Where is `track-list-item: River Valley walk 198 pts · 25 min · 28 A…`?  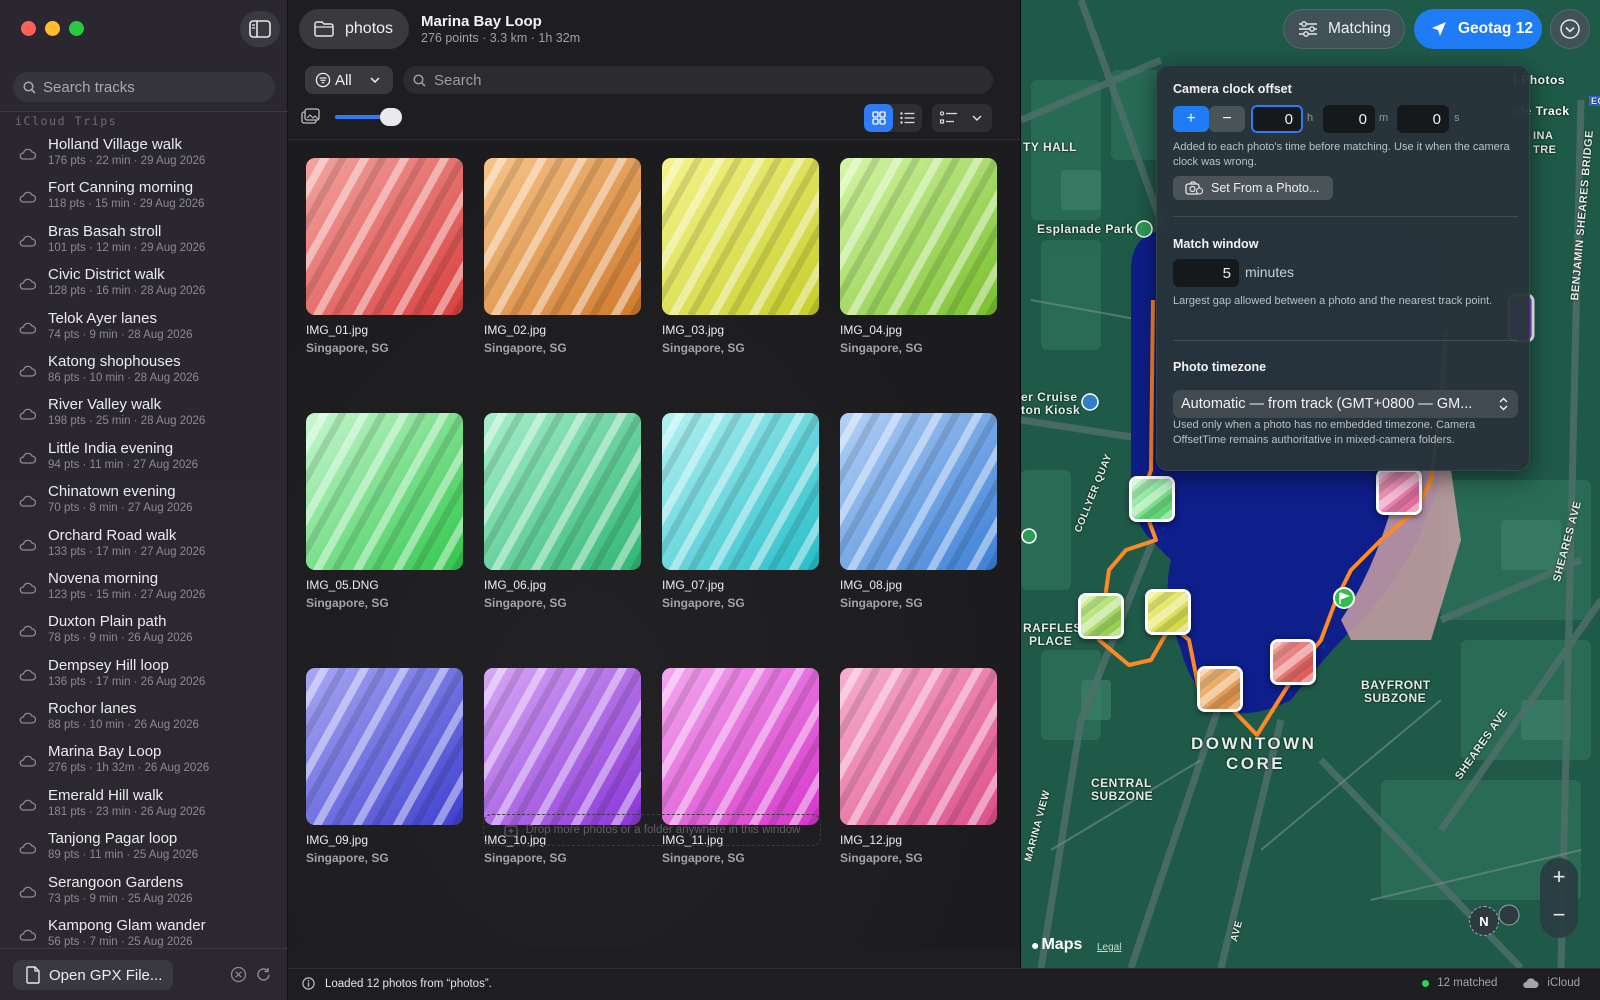
track-list-item: River Valley walk 198 pts · 25 min · 28 A… is located at coordinates (144, 415).